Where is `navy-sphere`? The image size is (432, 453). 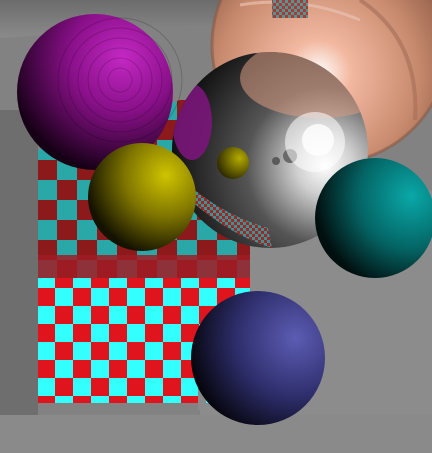
navy-sphere is located at coordinates (258, 358).